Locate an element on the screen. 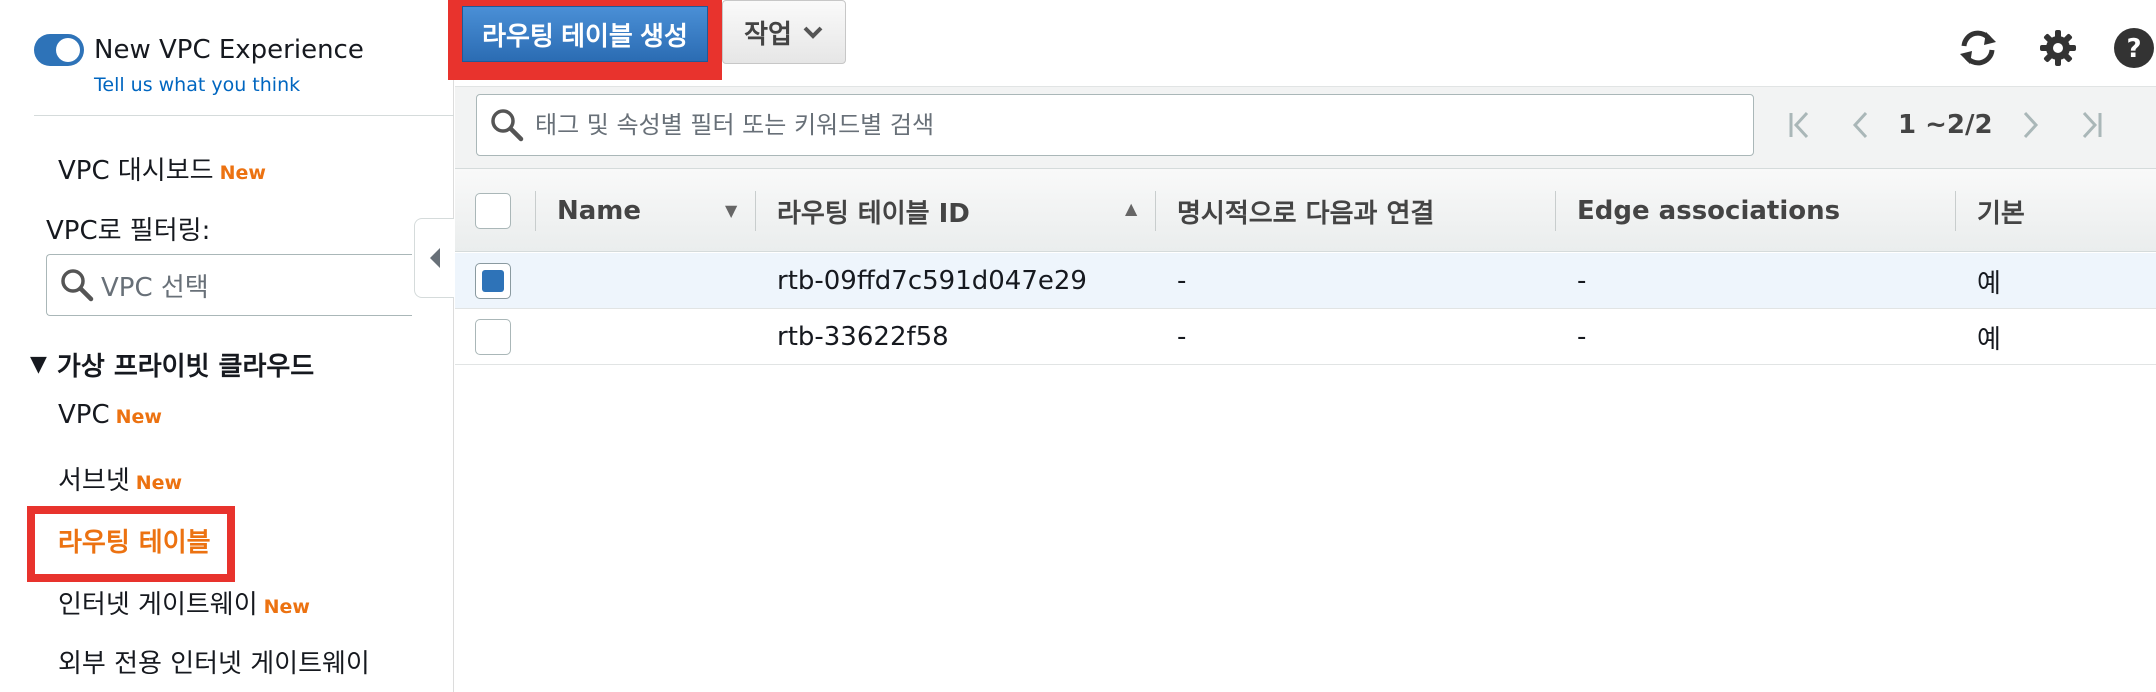 The width and height of the screenshot is (2156, 692). new-vpc-experience-toggle-row: New VPC Experience is located at coordinates (199, 50).